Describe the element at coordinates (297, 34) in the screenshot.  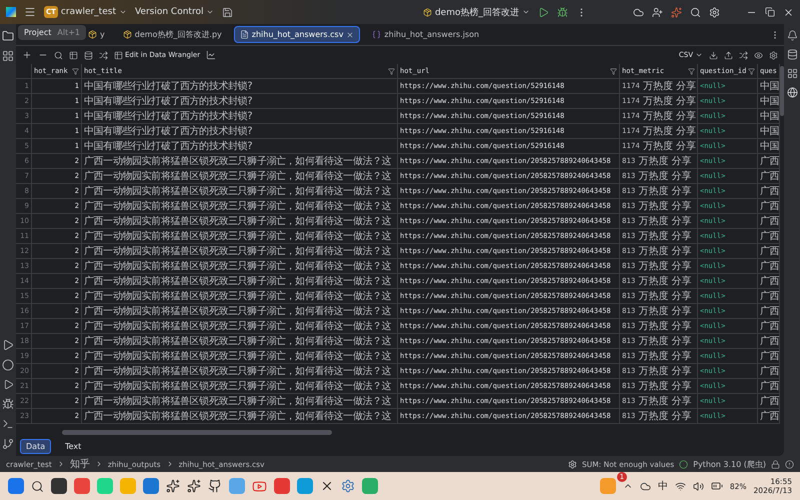
I see `editor-tab: zhihu_hot_answers.csv` at that location.